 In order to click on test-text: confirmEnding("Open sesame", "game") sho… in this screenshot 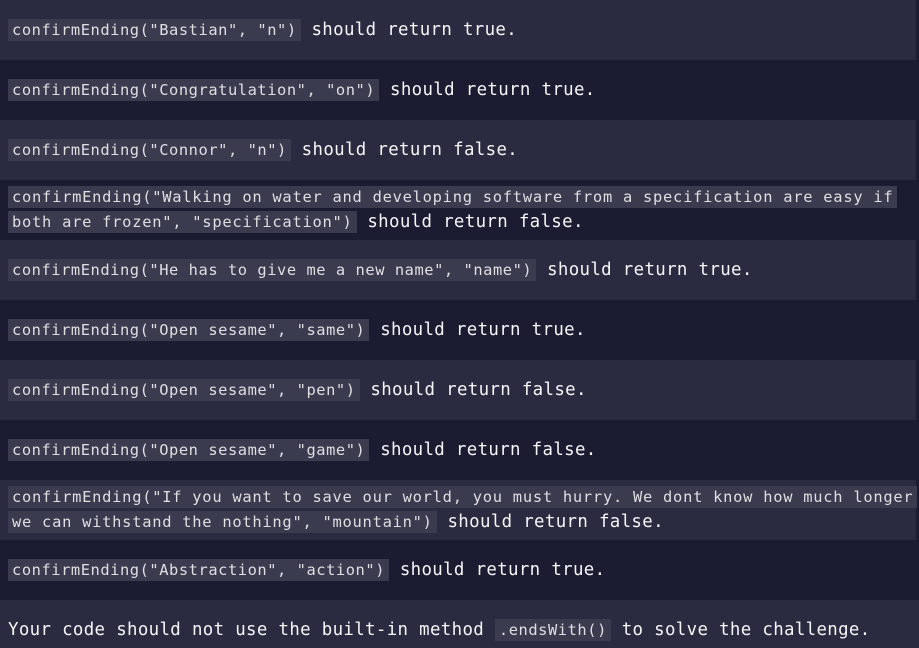, I will do `click(302, 450)`.